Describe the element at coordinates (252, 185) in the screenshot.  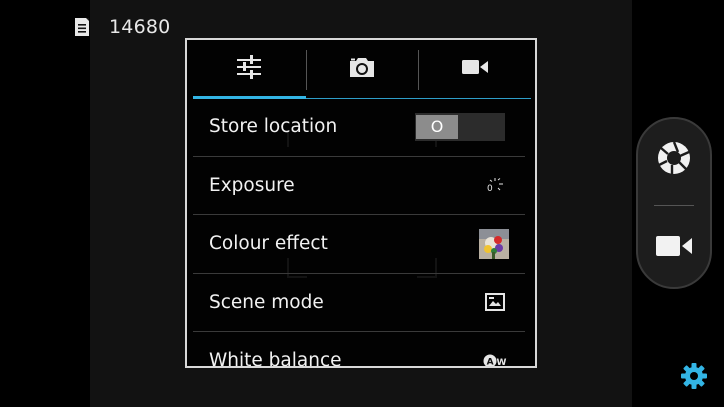
I see `setting-label: Exposure` at that location.